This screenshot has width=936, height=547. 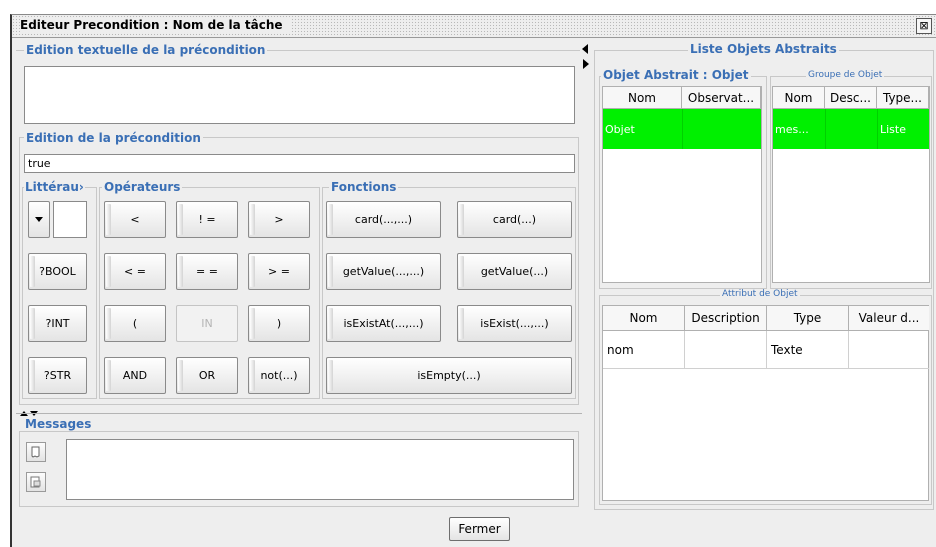 I want to click on literal-str-button: ?STR, so click(x=57, y=375).